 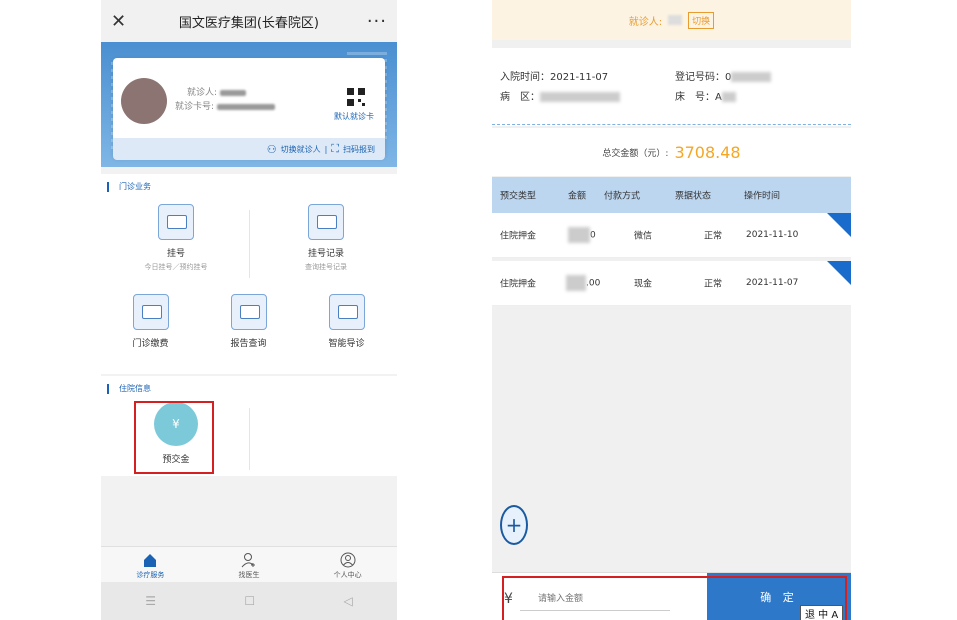 I want to click on register-number: 登记号码：0, so click(x=703, y=77).